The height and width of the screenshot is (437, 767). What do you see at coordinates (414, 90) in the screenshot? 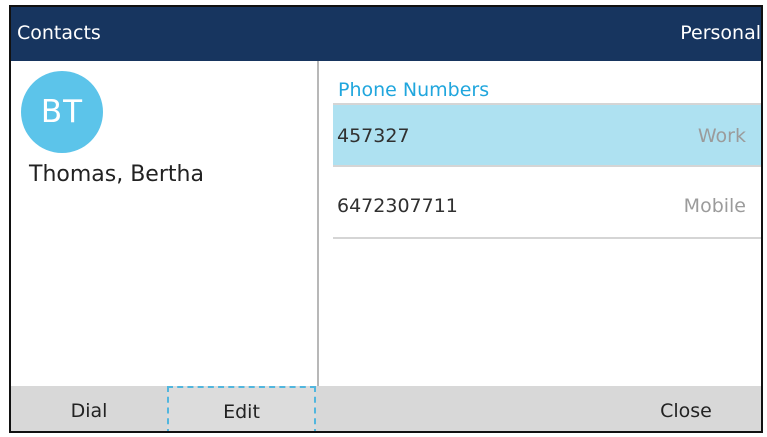
I see `phone-numbers-heading: Phone Numbers` at bounding box center [414, 90].